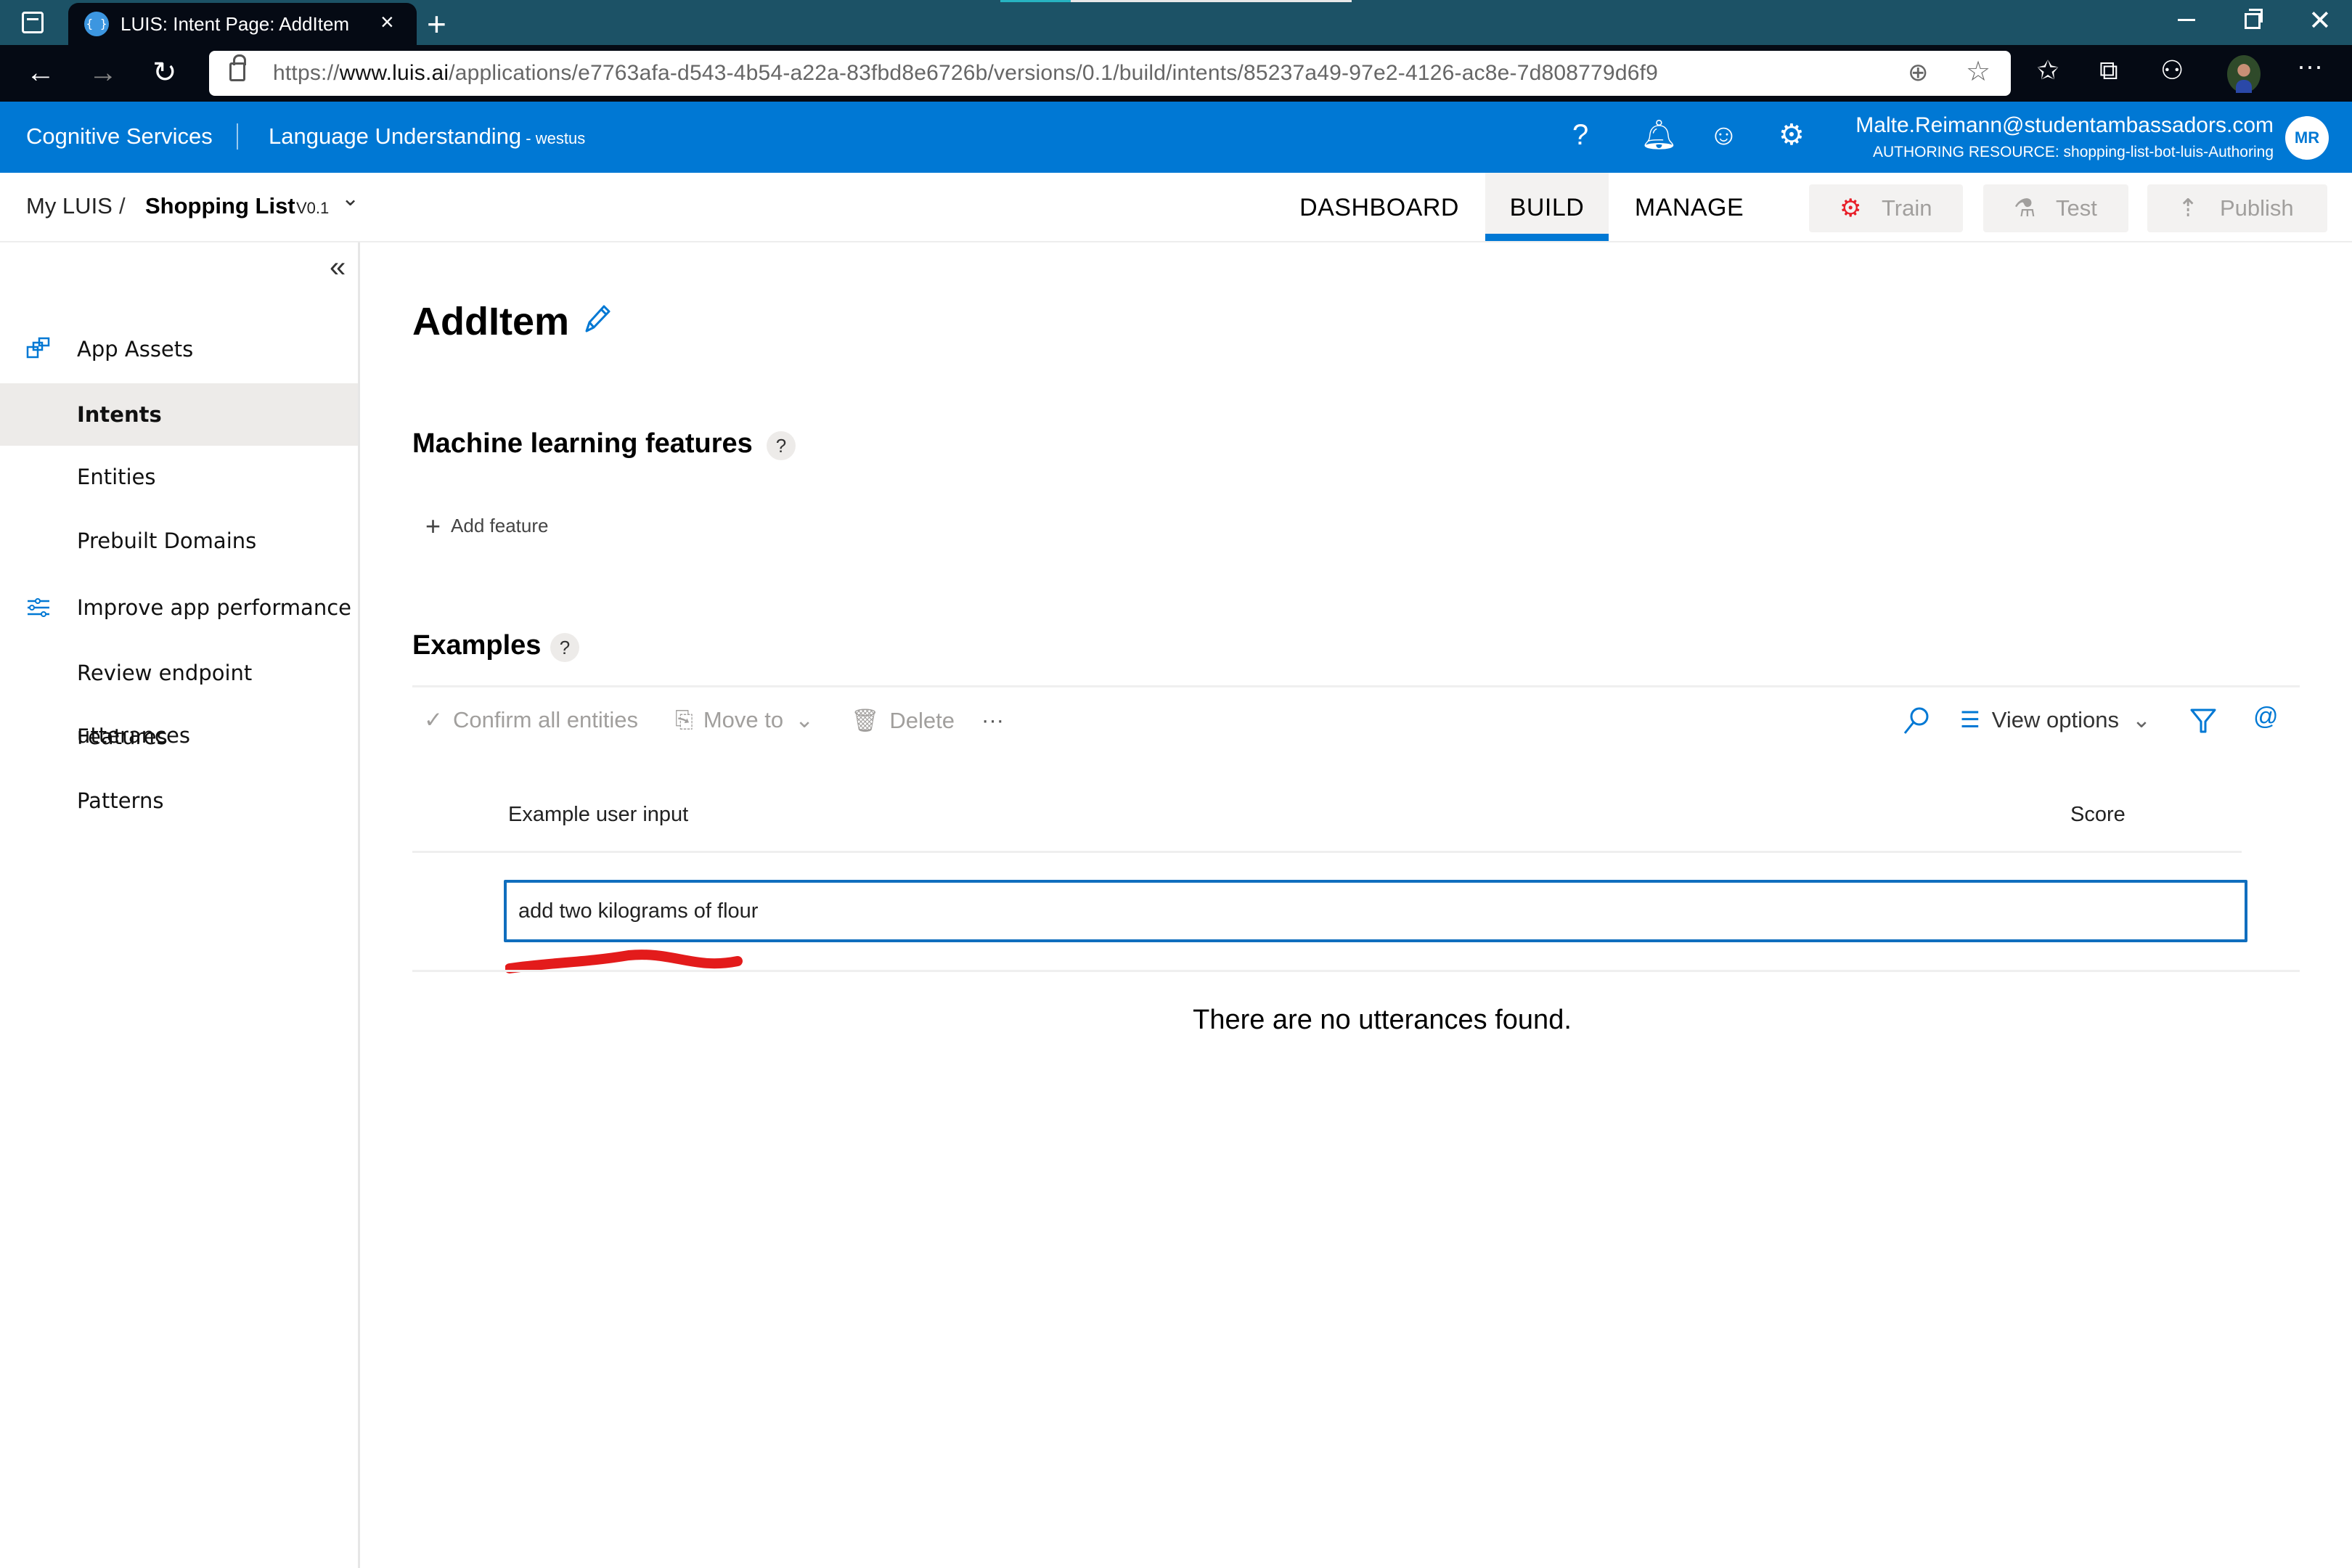 This screenshot has width=2352, height=1568. I want to click on sidebar-item-intents: Intents, so click(179, 415).